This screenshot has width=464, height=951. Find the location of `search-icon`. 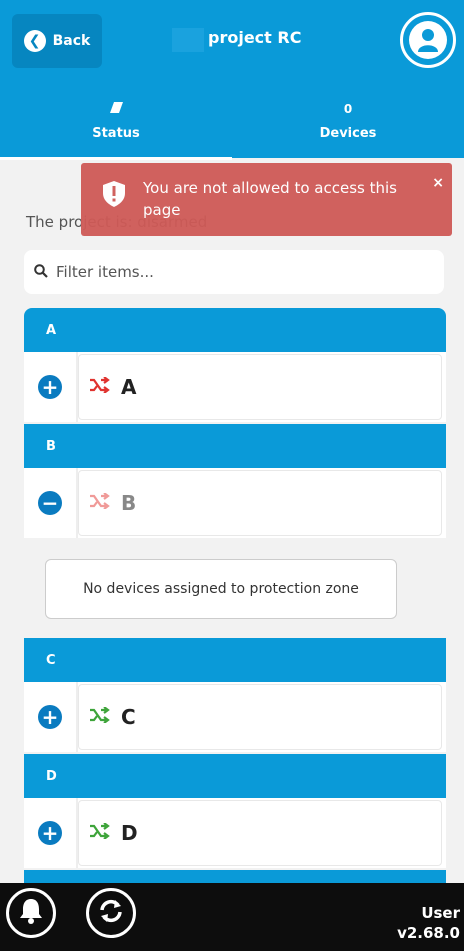

search-icon is located at coordinates (41, 272).